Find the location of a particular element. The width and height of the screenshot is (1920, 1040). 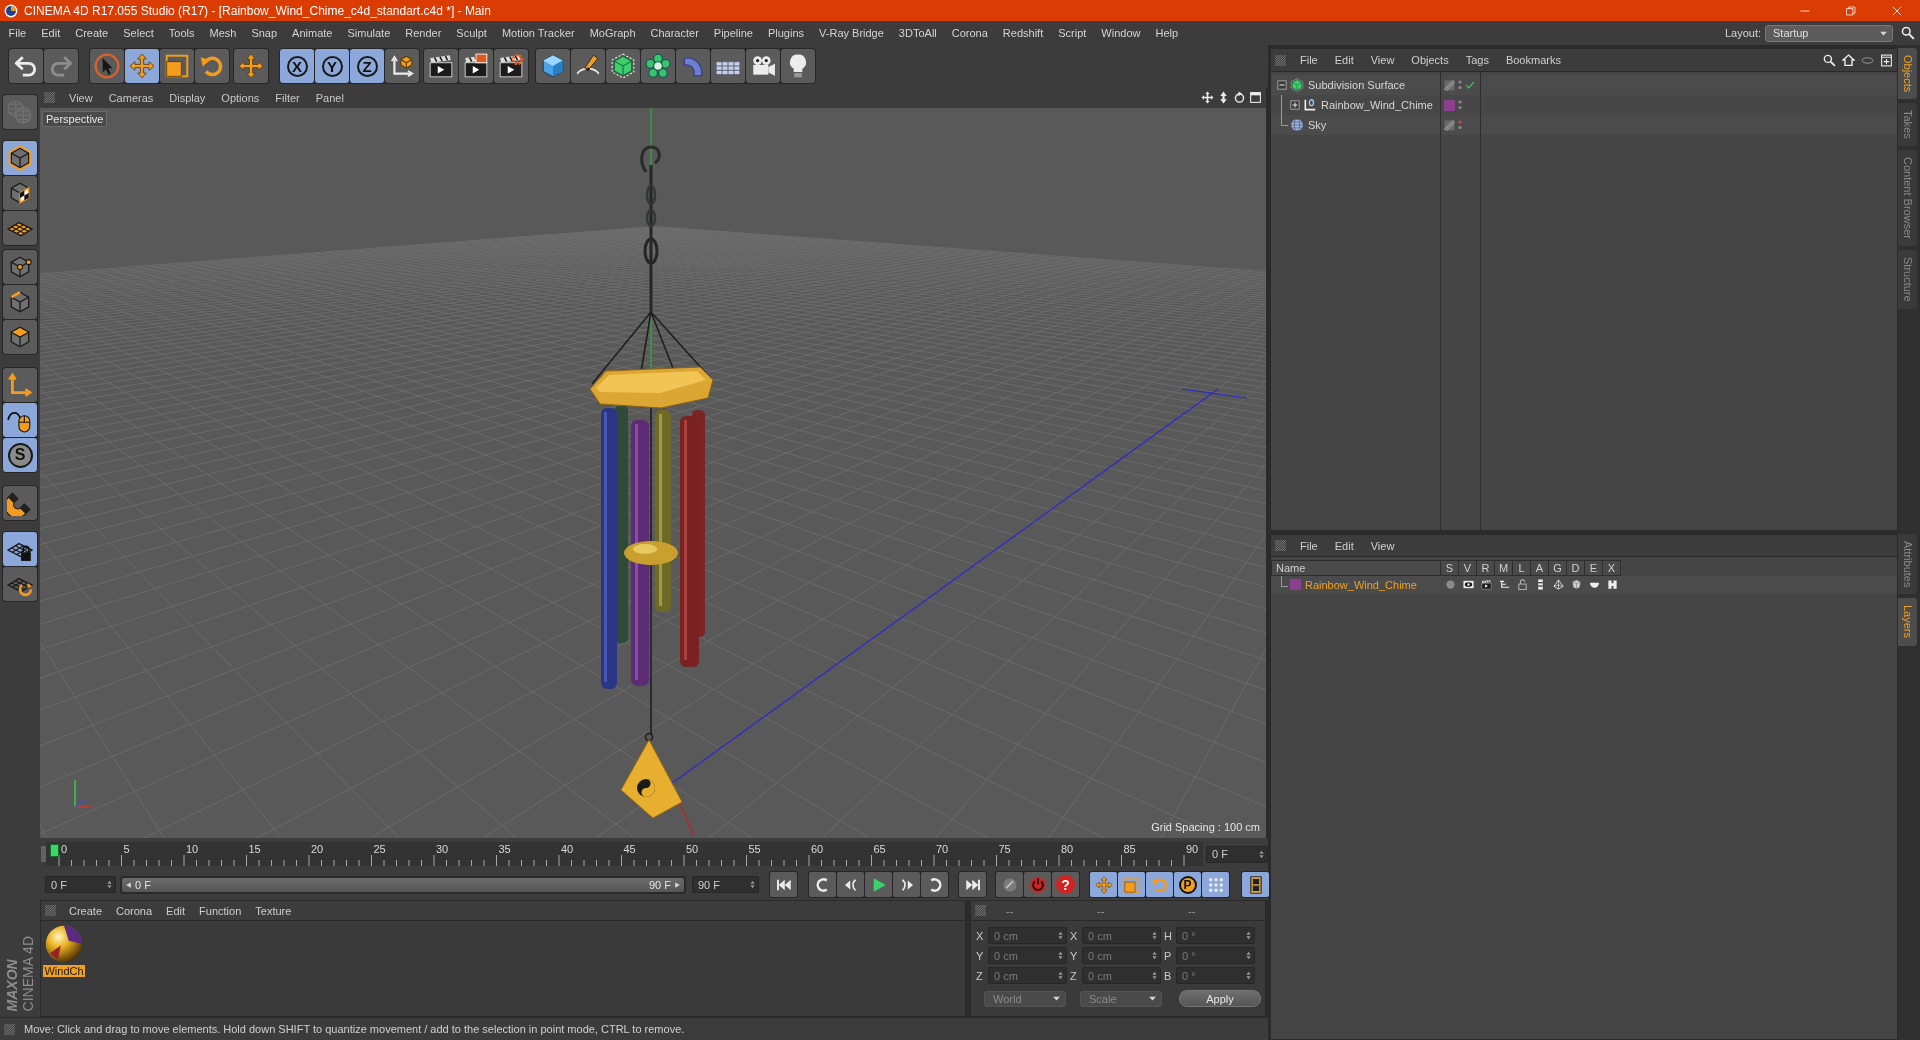

column-header: X is located at coordinates (1612, 568).